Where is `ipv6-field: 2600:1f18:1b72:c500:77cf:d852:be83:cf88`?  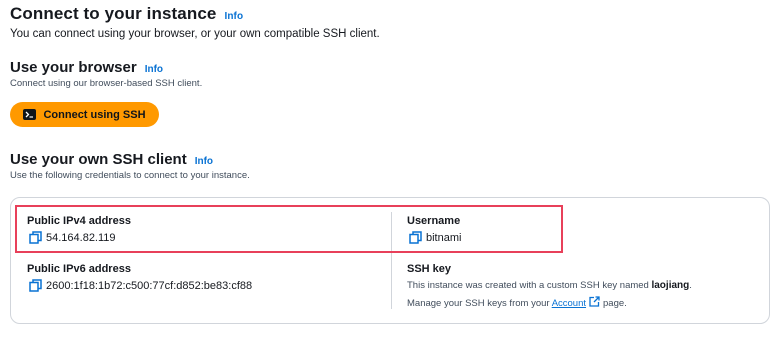 ipv6-field: 2600:1f18:1b72:c500:77cf:d852:be83:cf88 is located at coordinates (140, 285).